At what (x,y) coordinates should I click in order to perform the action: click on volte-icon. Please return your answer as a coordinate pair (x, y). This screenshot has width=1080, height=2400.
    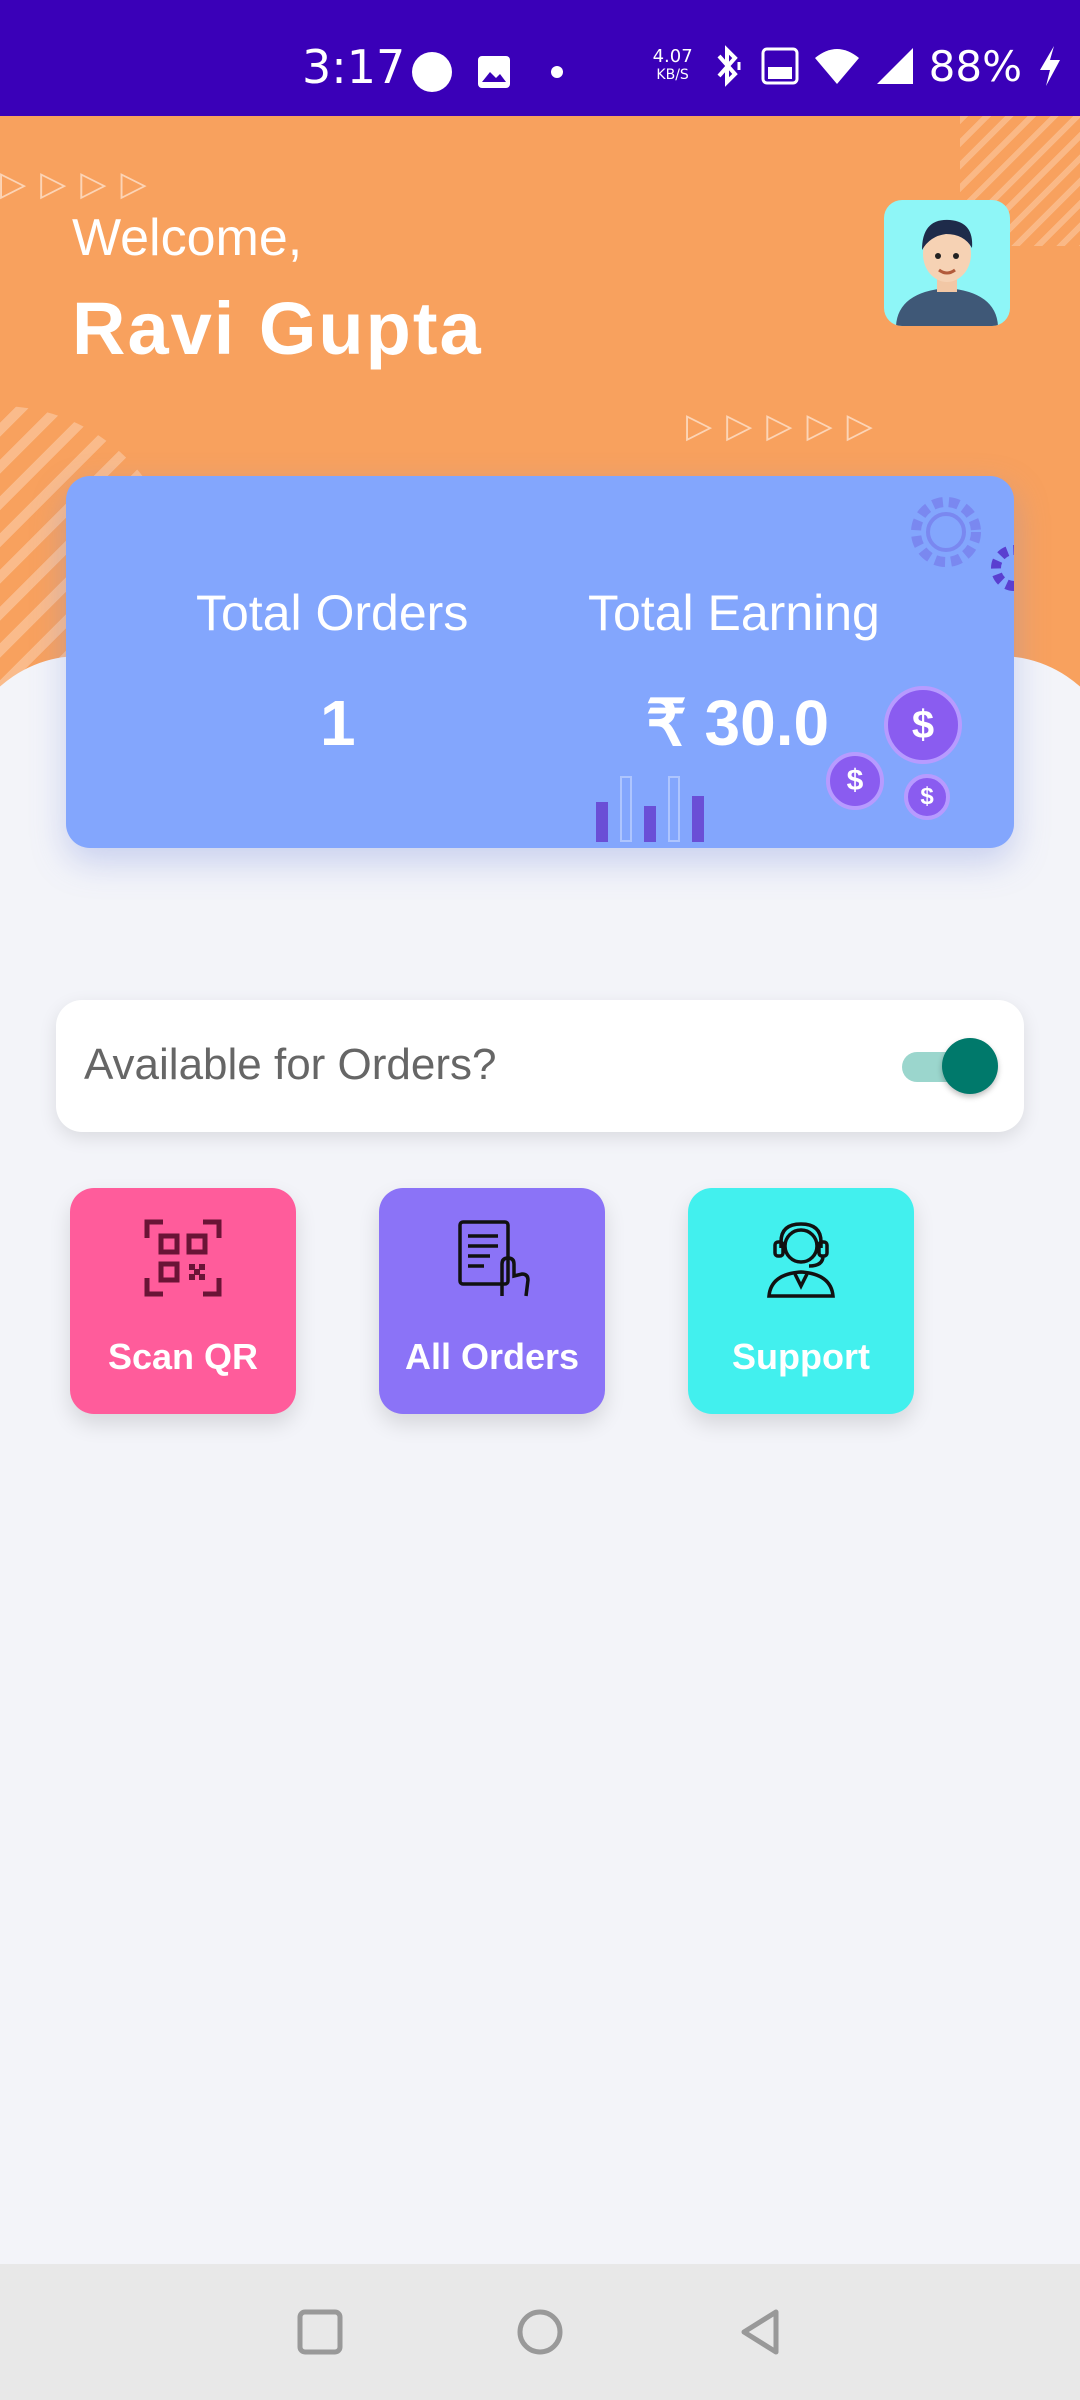
    Looking at the image, I should click on (780, 66).